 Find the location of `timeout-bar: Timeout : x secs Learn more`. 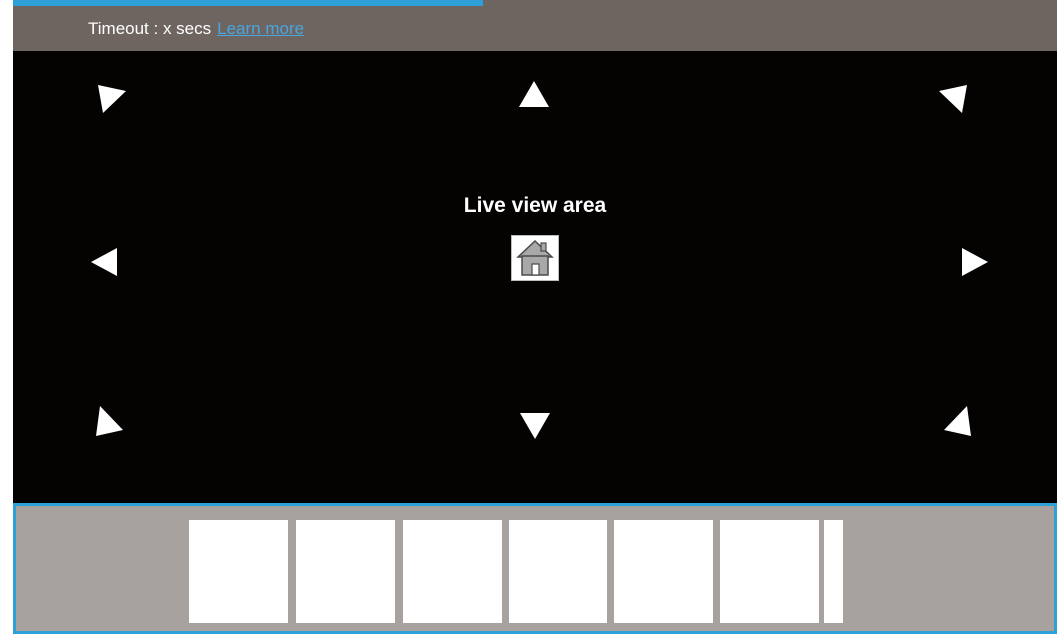

timeout-bar: Timeout : x secs Learn more is located at coordinates (535, 28).